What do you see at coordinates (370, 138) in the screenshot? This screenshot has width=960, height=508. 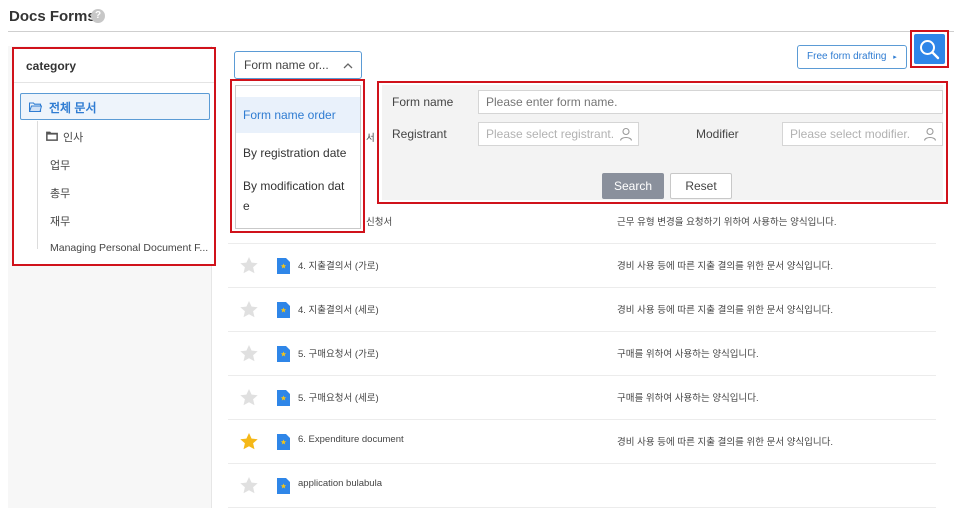 I see `form-name: 서` at bounding box center [370, 138].